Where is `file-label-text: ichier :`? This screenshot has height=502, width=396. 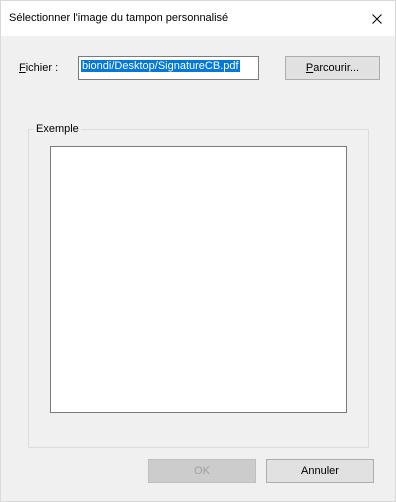 file-label-text: ichier : is located at coordinates (42, 68).